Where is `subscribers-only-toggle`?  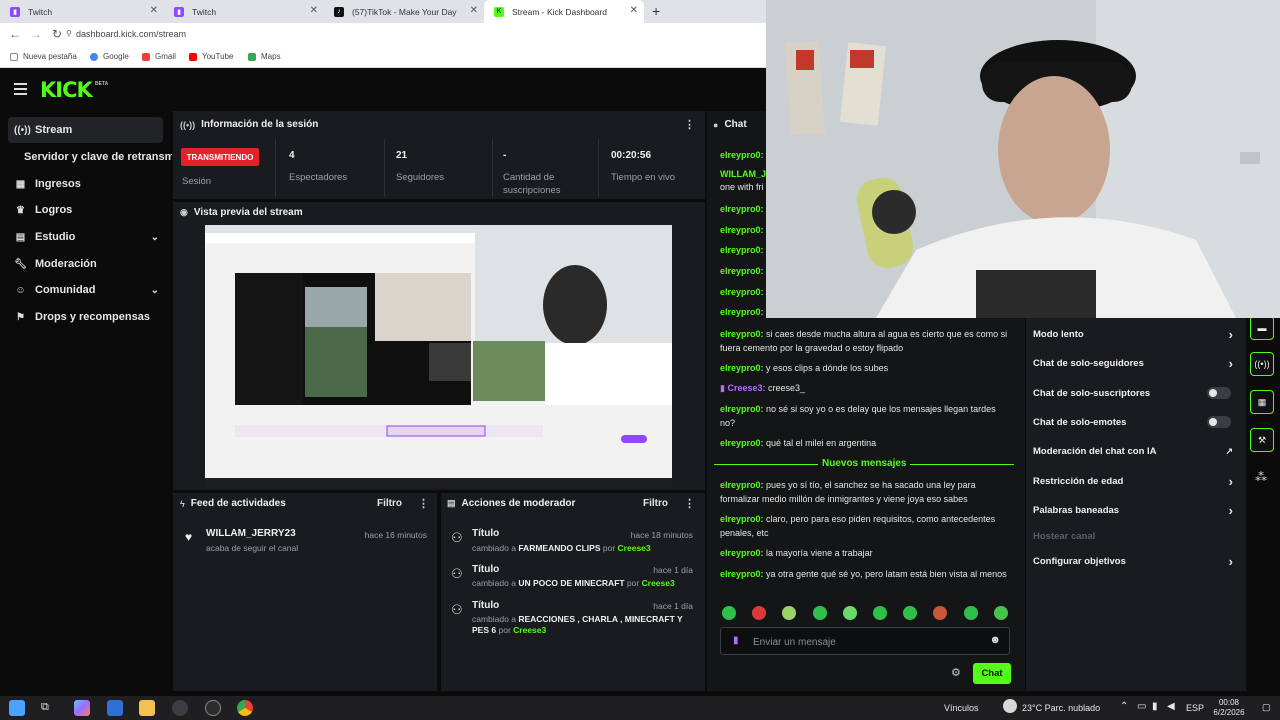
subscribers-only-toggle is located at coordinates (1219, 393).